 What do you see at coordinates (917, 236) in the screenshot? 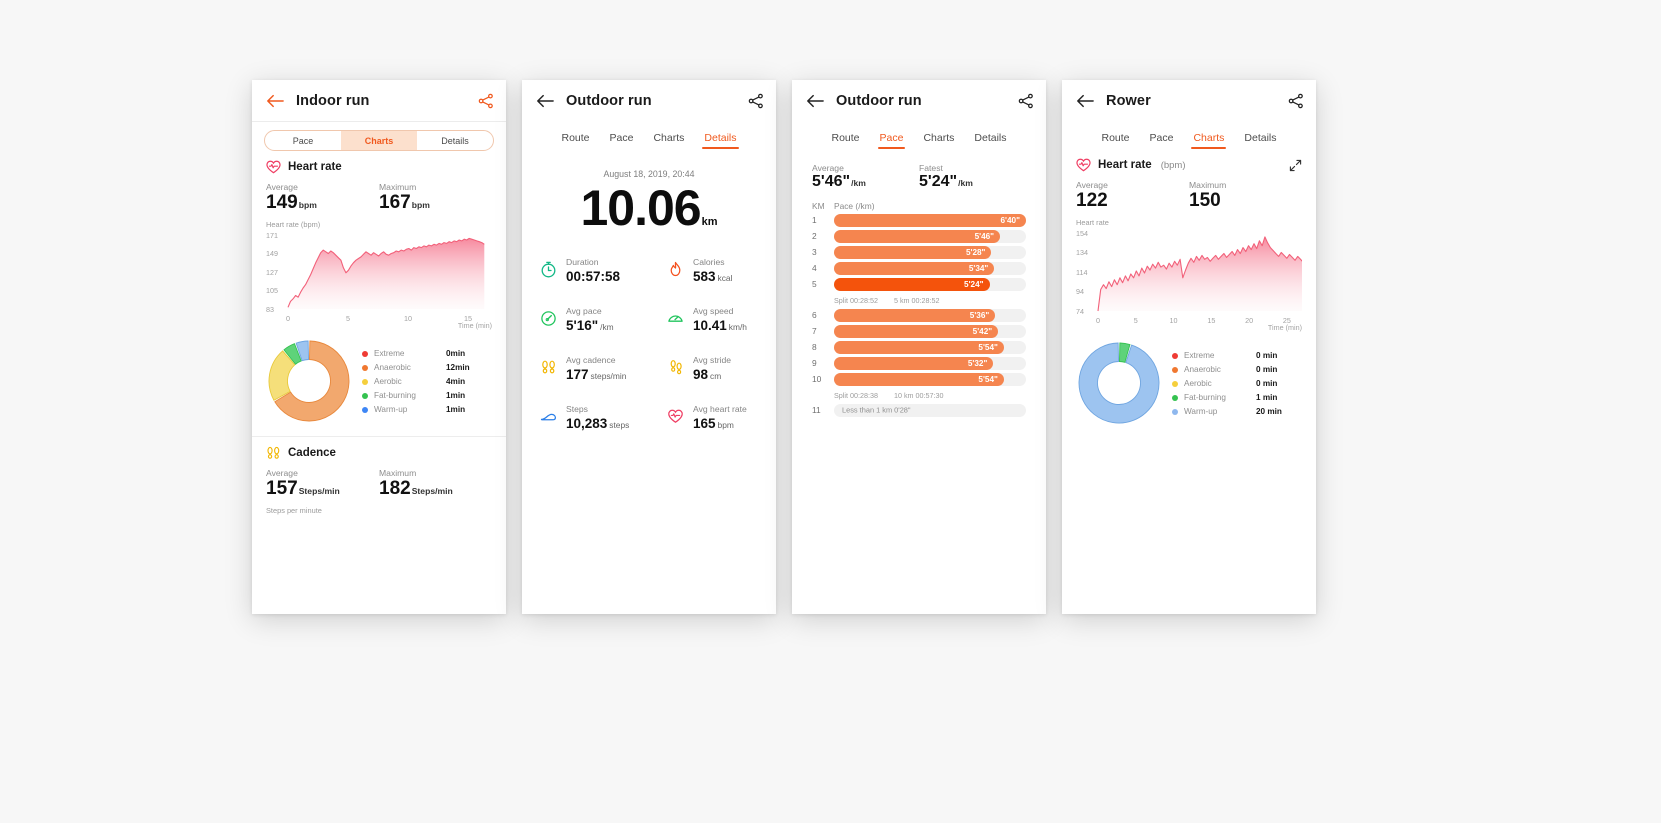
I see `pace-bar-fill: 5'46"` at bounding box center [917, 236].